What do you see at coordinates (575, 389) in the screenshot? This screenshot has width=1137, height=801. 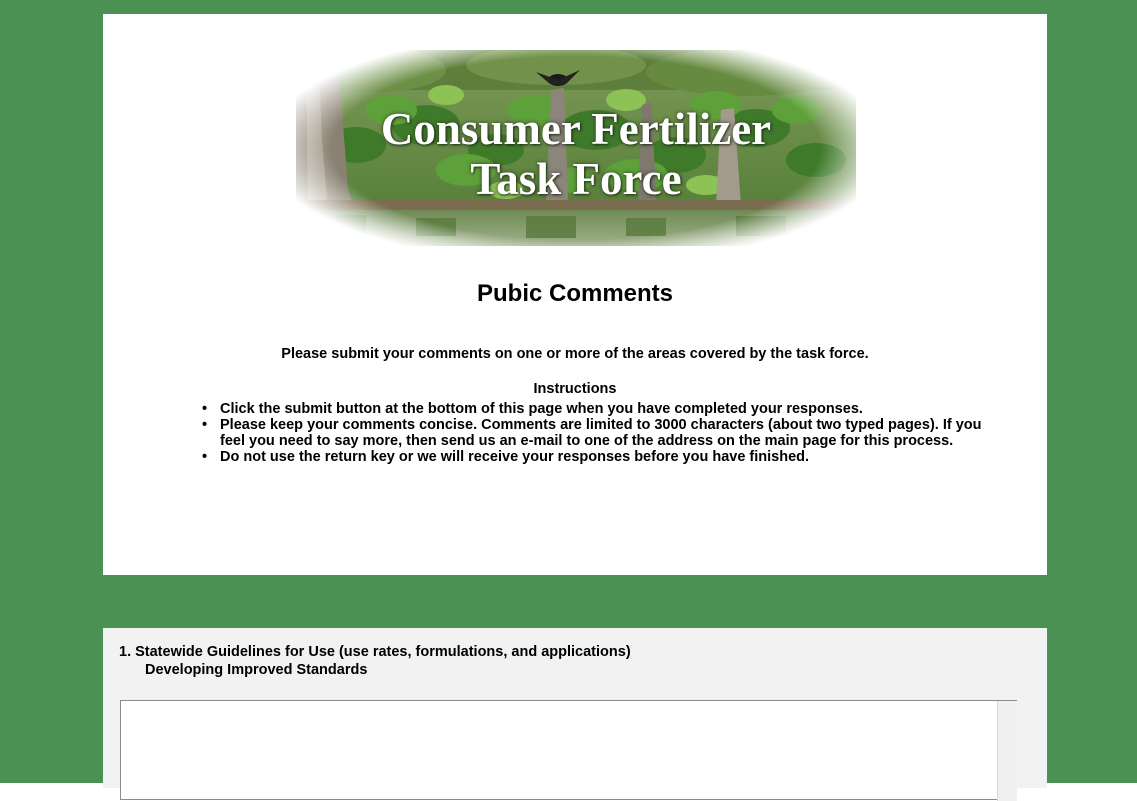 I see `instructions-heading: Instructions` at bounding box center [575, 389].